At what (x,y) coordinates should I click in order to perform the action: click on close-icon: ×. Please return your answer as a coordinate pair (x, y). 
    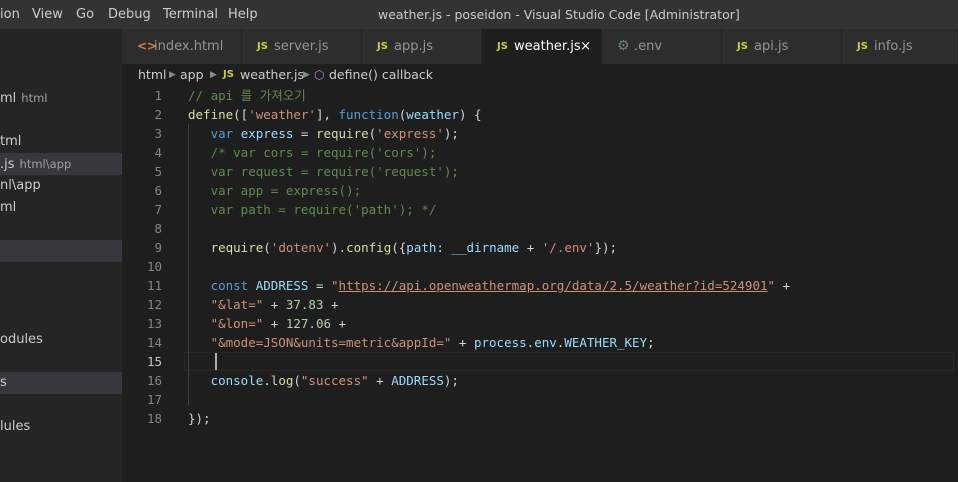
    Looking at the image, I should click on (585, 46).